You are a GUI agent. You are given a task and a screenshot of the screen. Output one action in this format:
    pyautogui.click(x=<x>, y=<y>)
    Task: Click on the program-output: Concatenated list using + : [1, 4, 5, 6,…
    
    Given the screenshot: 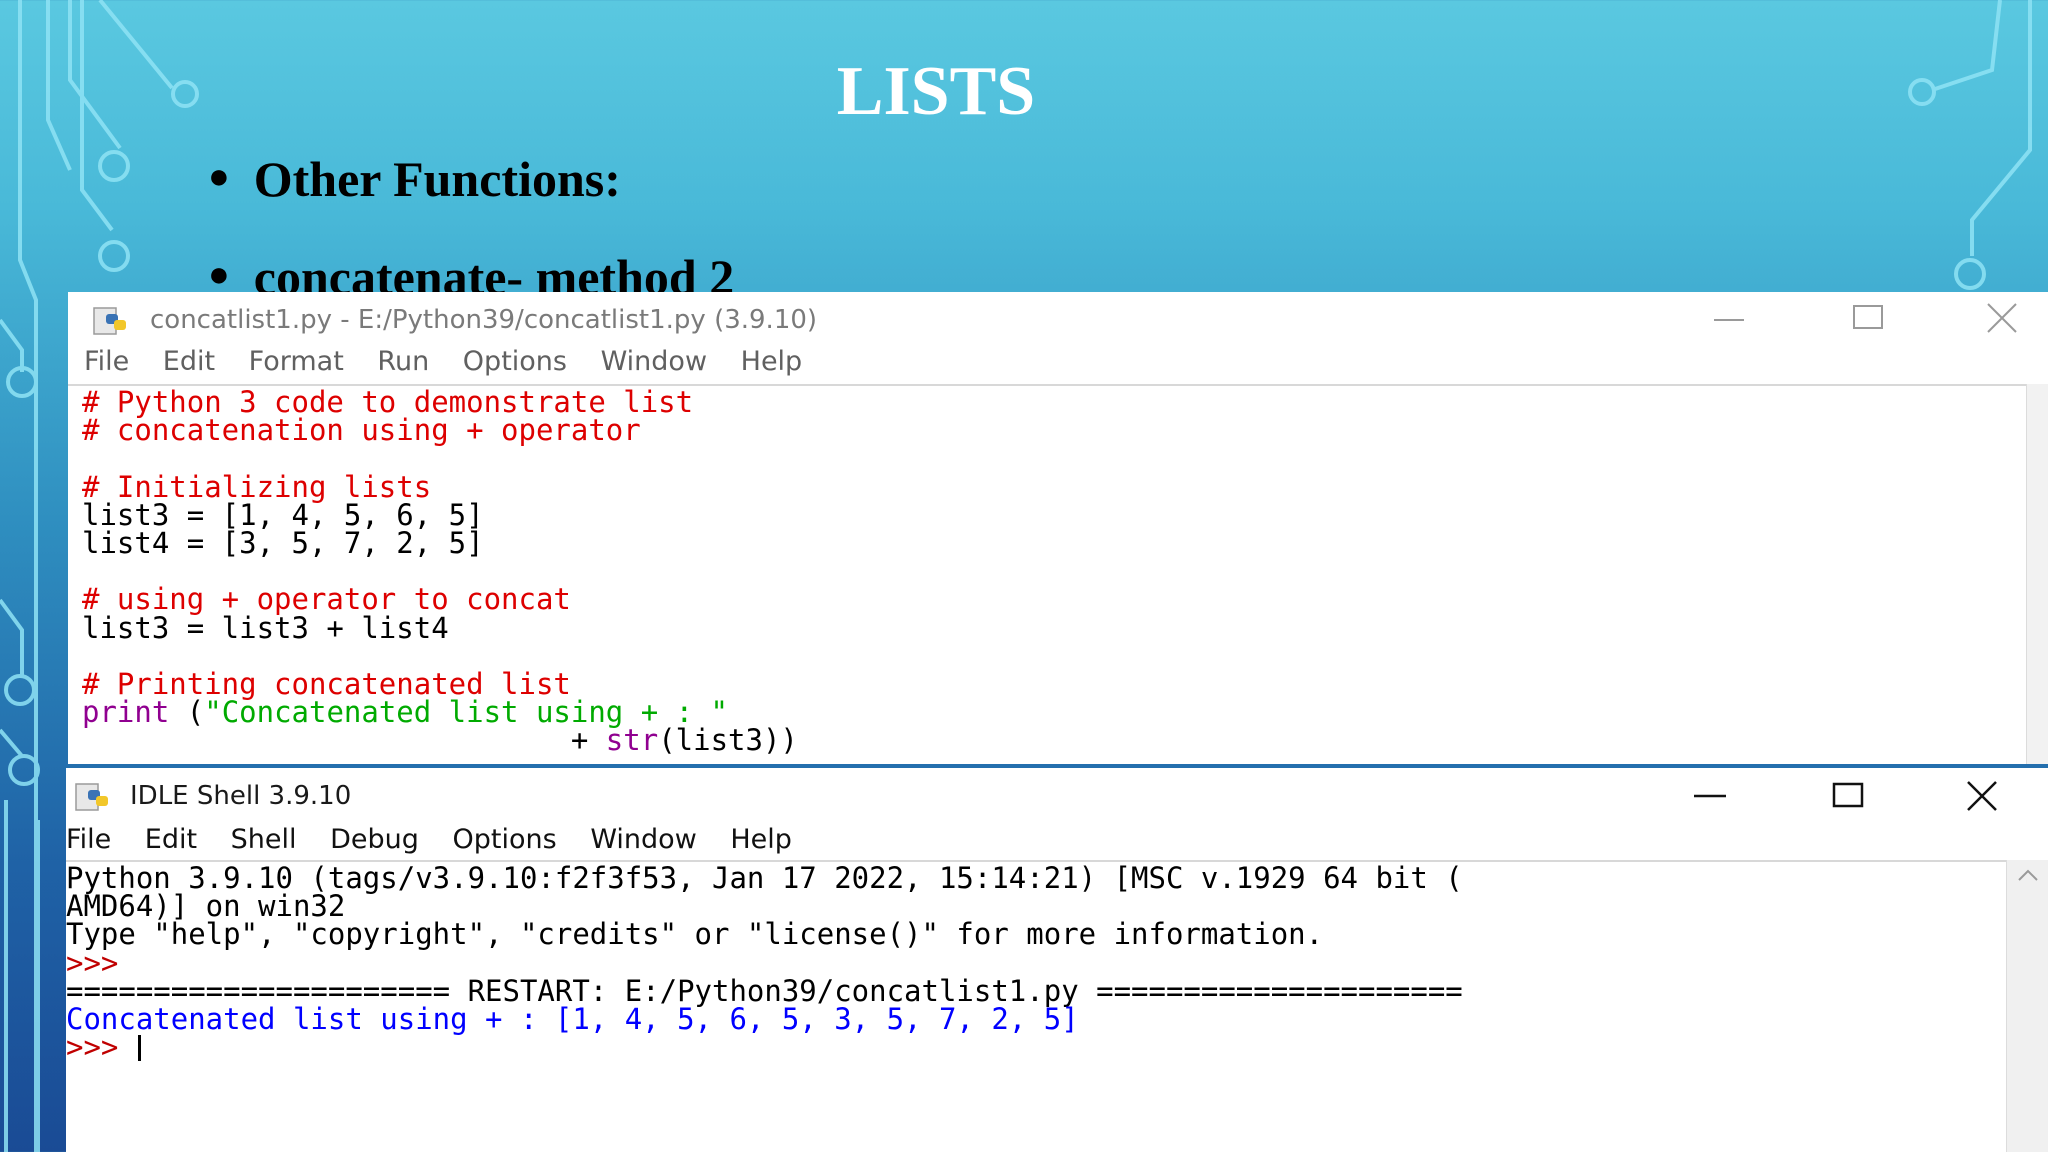 What is the action you would take?
    pyautogui.click(x=572, y=1018)
    